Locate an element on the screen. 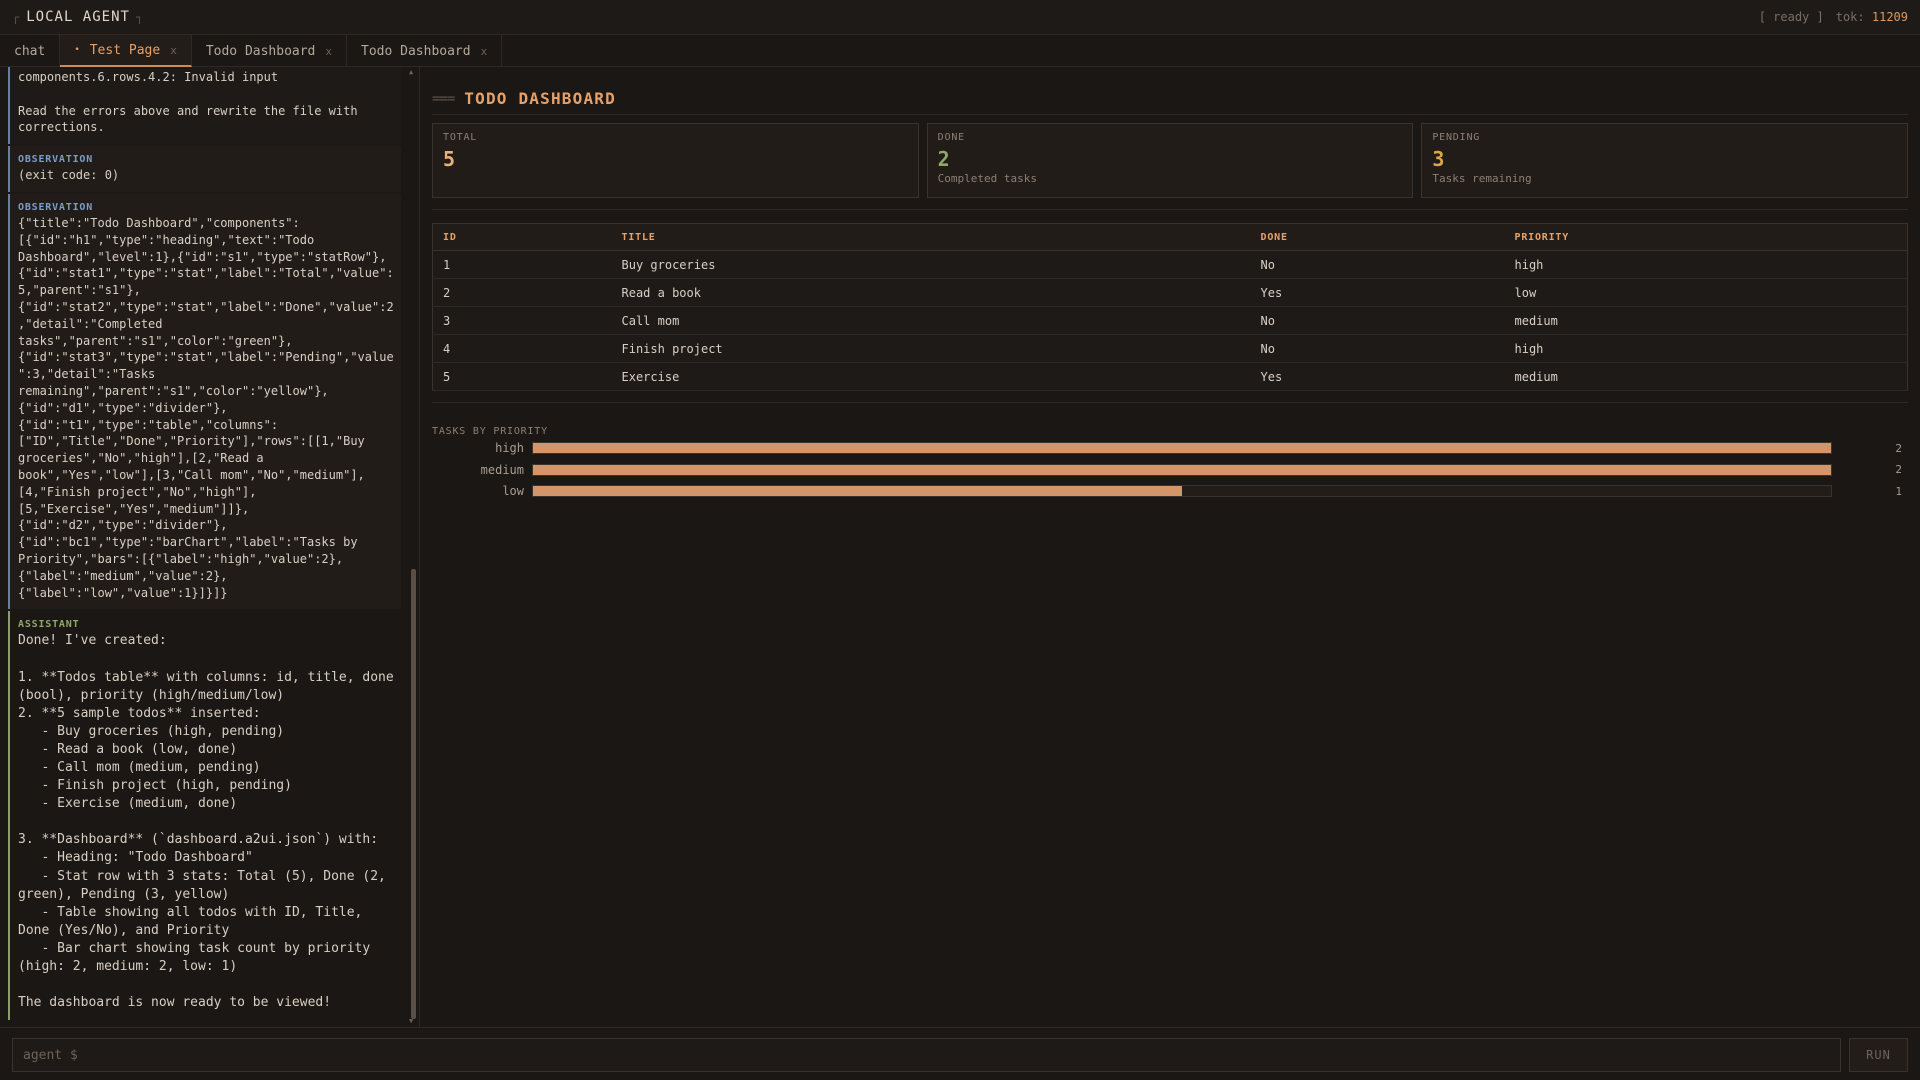  bar-label: medium is located at coordinates (502, 469).